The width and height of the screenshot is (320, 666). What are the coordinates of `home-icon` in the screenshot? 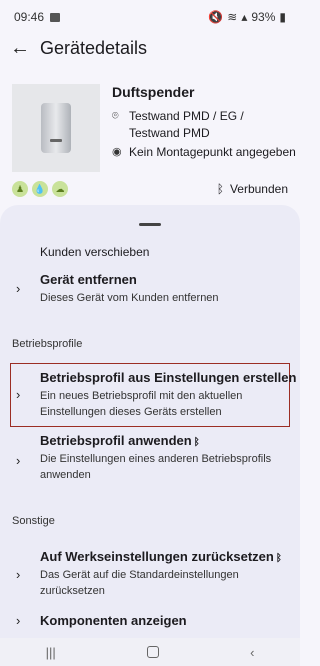 It's located at (152, 652).